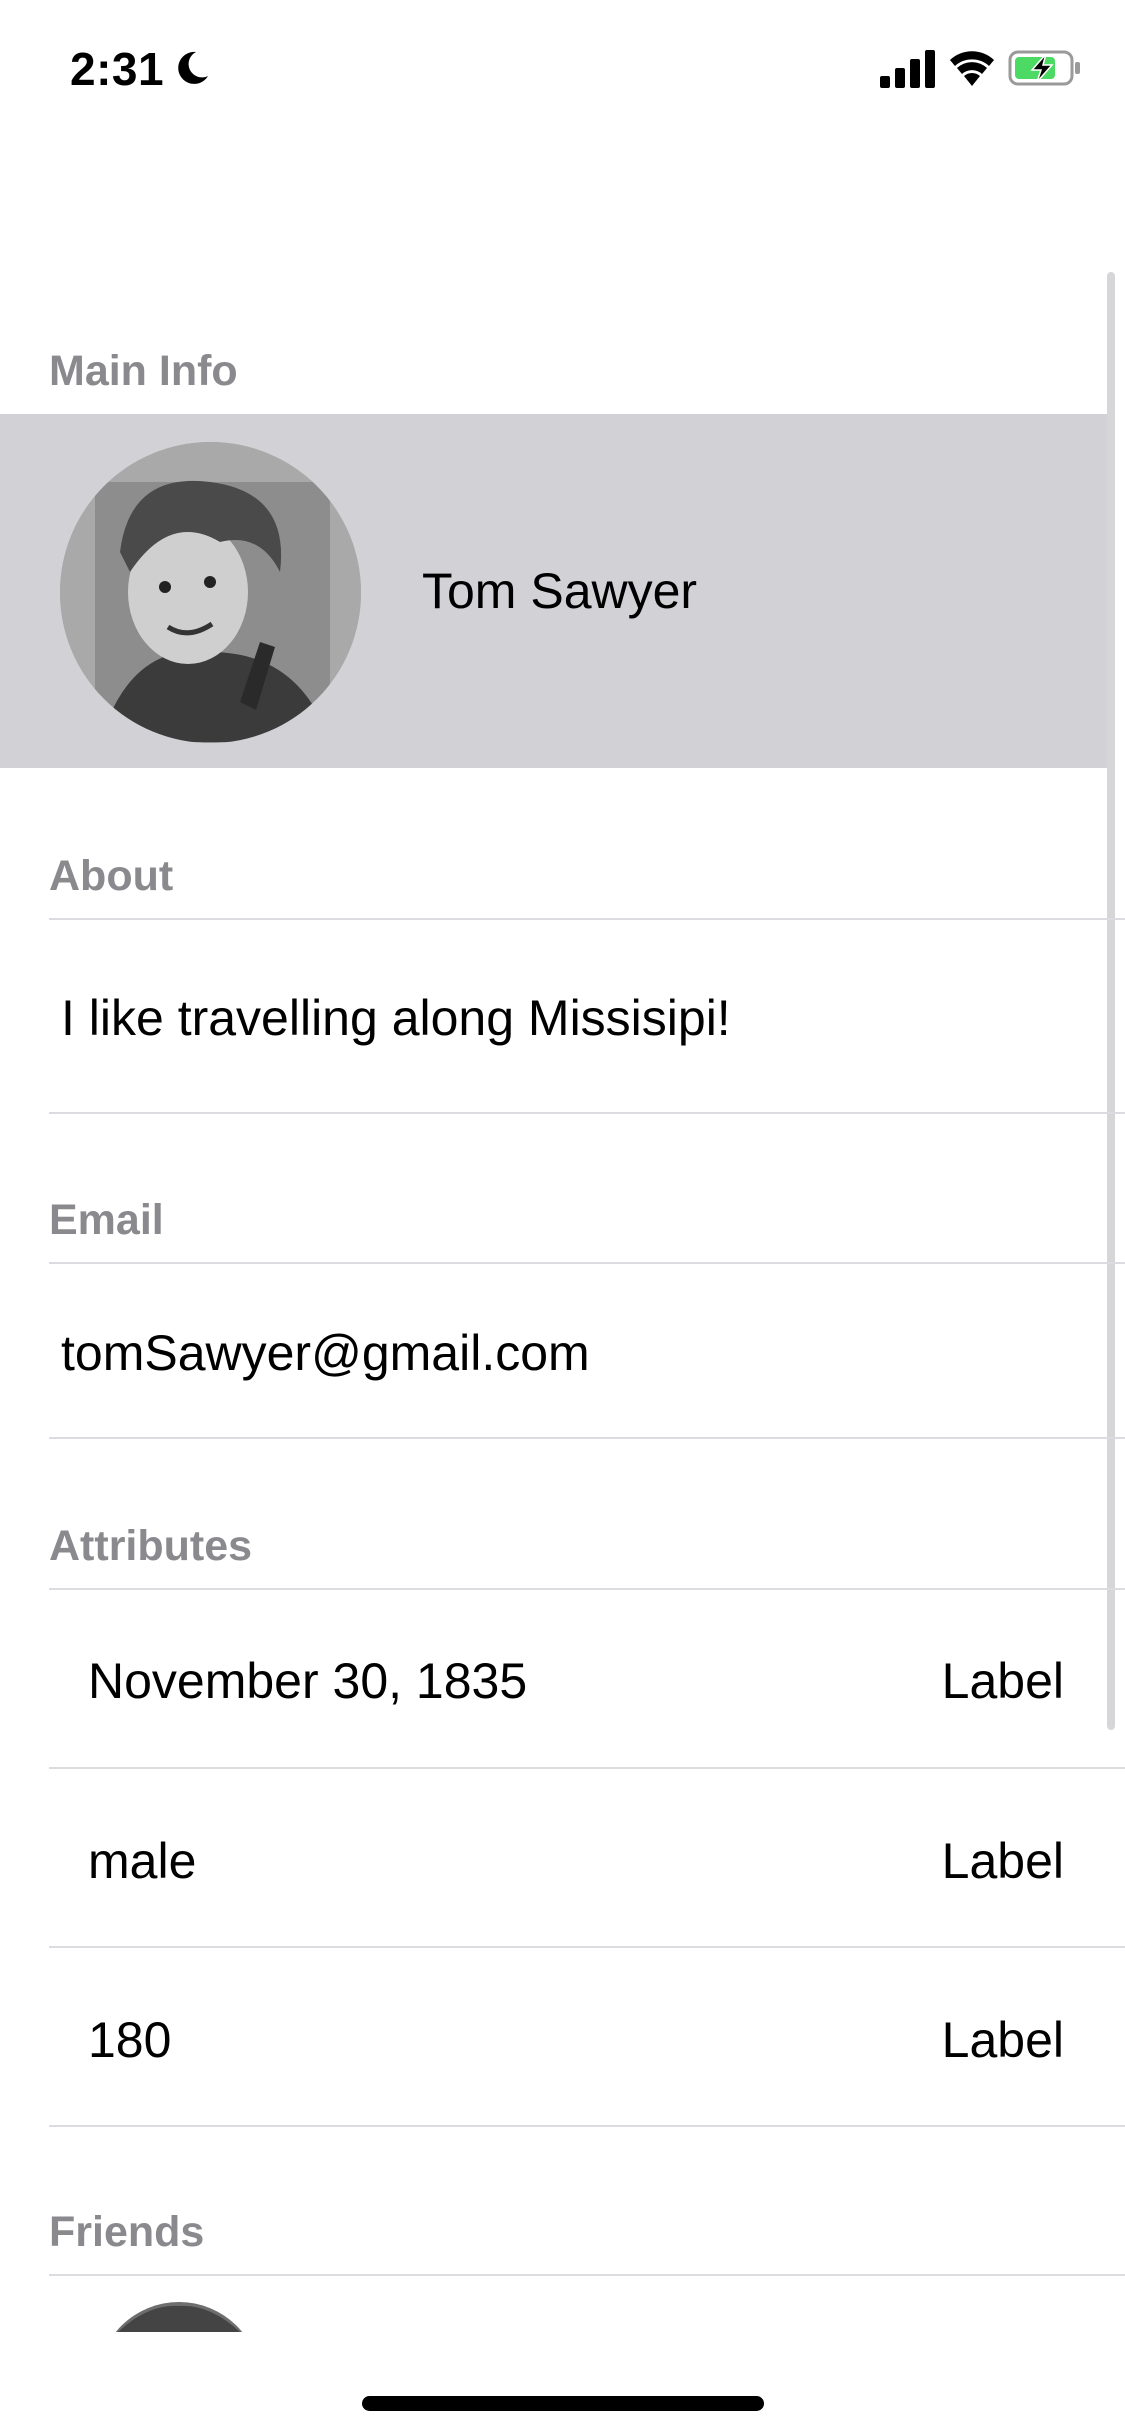 Image resolution: width=1125 pixels, height=2436 pixels. Describe the element at coordinates (972, 68) in the screenshot. I see `wifi-icon` at that location.